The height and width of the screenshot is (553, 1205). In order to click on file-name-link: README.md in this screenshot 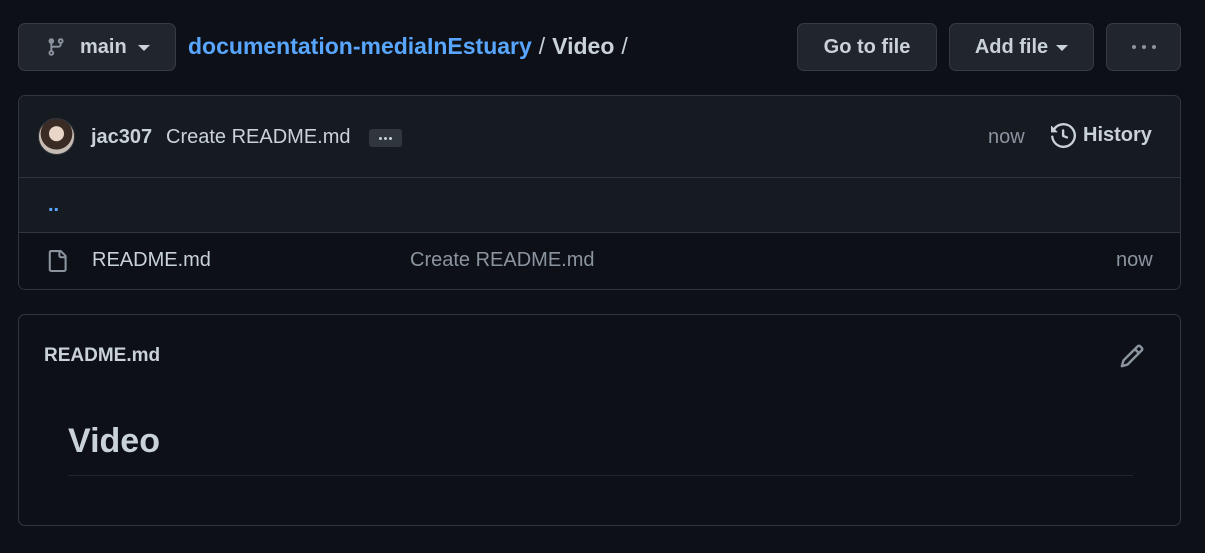, I will do `click(151, 260)`.